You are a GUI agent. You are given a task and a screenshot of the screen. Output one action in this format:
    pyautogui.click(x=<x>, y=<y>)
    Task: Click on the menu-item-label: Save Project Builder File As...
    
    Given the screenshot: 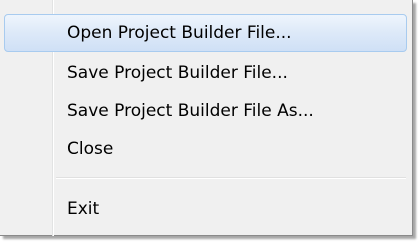 What is the action you would take?
    pyautogui.click(x=190, y=111)
    